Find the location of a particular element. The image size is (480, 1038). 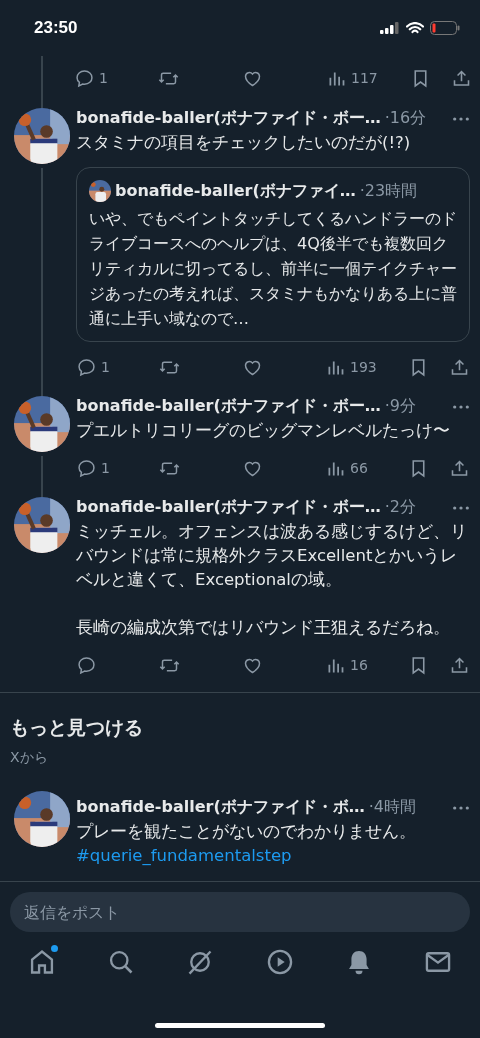

post-text: スタミナの項目をチェックしたいのだが(!?) is located at coordinates (244, 143).